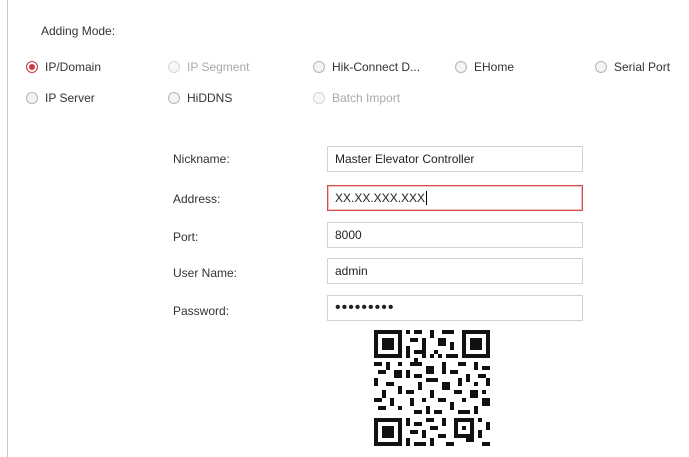 This screenshot has height=457, width=689. Describe the element at coordinates (186, 237) in the screenshot. I see `port-label: Port:` at that location.